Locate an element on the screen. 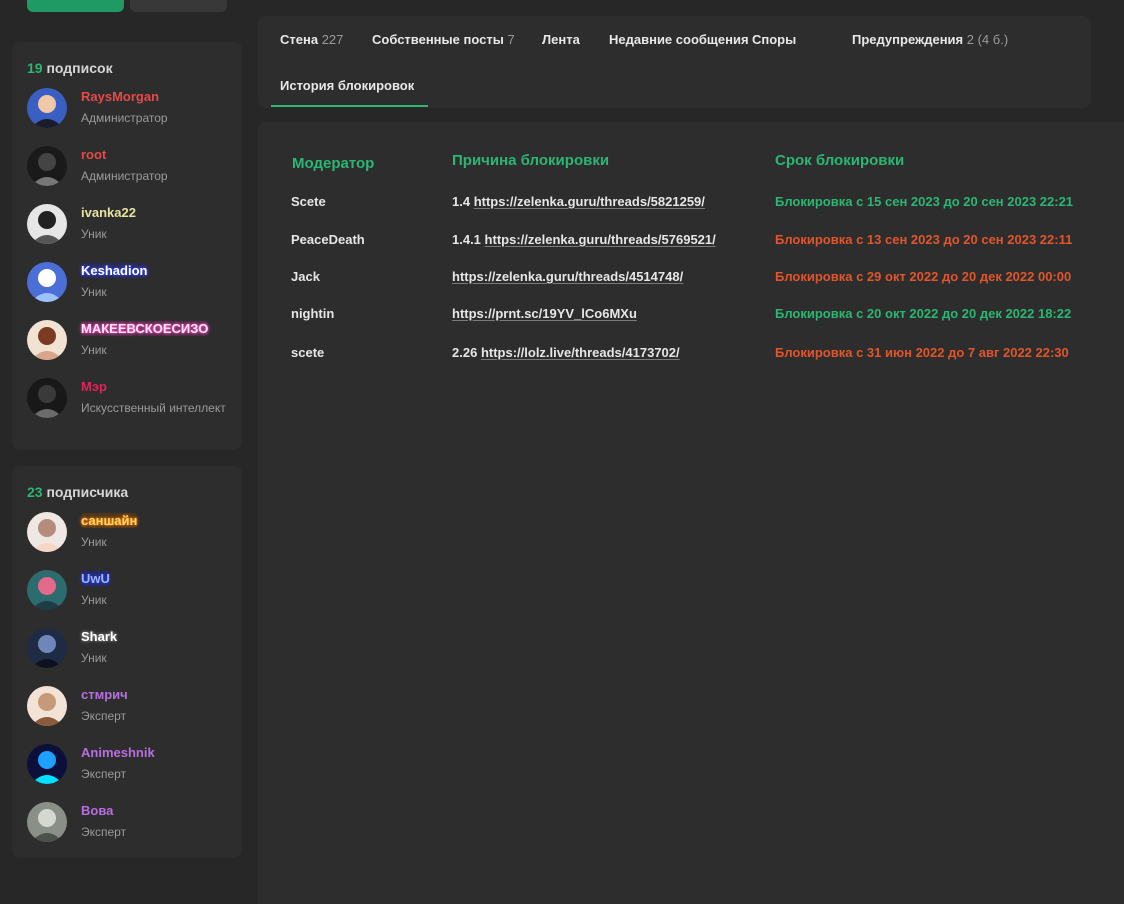  username-link: стмрич is located at coordinates (104, 694).